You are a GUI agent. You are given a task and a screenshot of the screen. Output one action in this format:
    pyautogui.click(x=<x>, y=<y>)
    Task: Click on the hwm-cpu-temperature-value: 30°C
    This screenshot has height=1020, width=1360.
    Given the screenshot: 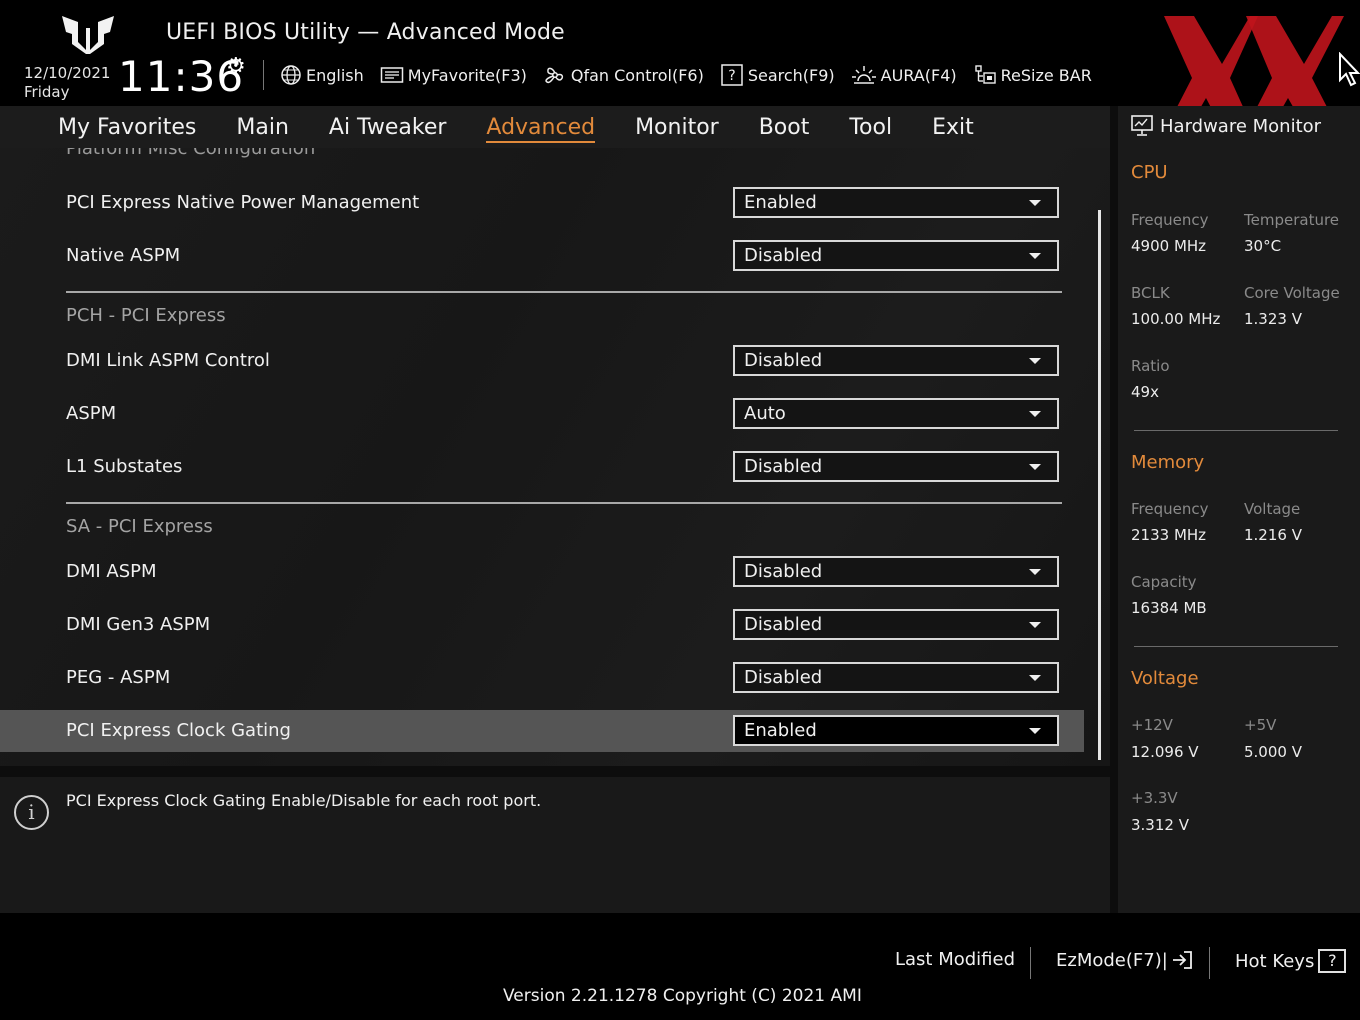 What is the action you would take?
    pyautogui.click(x=1263, y=246)
    